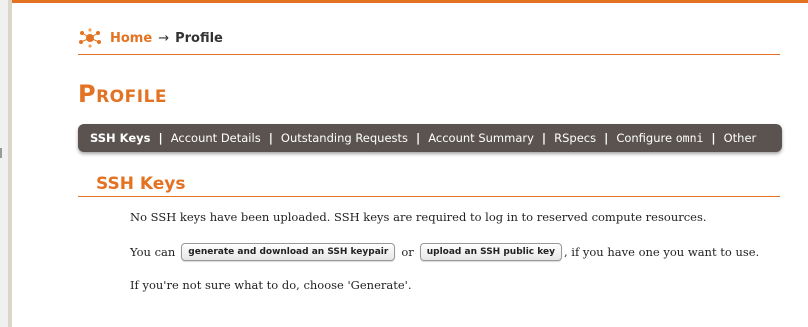 This screenshot has width=808, height=327. I want to click on breadcrumb-divider, so click(429, 54).